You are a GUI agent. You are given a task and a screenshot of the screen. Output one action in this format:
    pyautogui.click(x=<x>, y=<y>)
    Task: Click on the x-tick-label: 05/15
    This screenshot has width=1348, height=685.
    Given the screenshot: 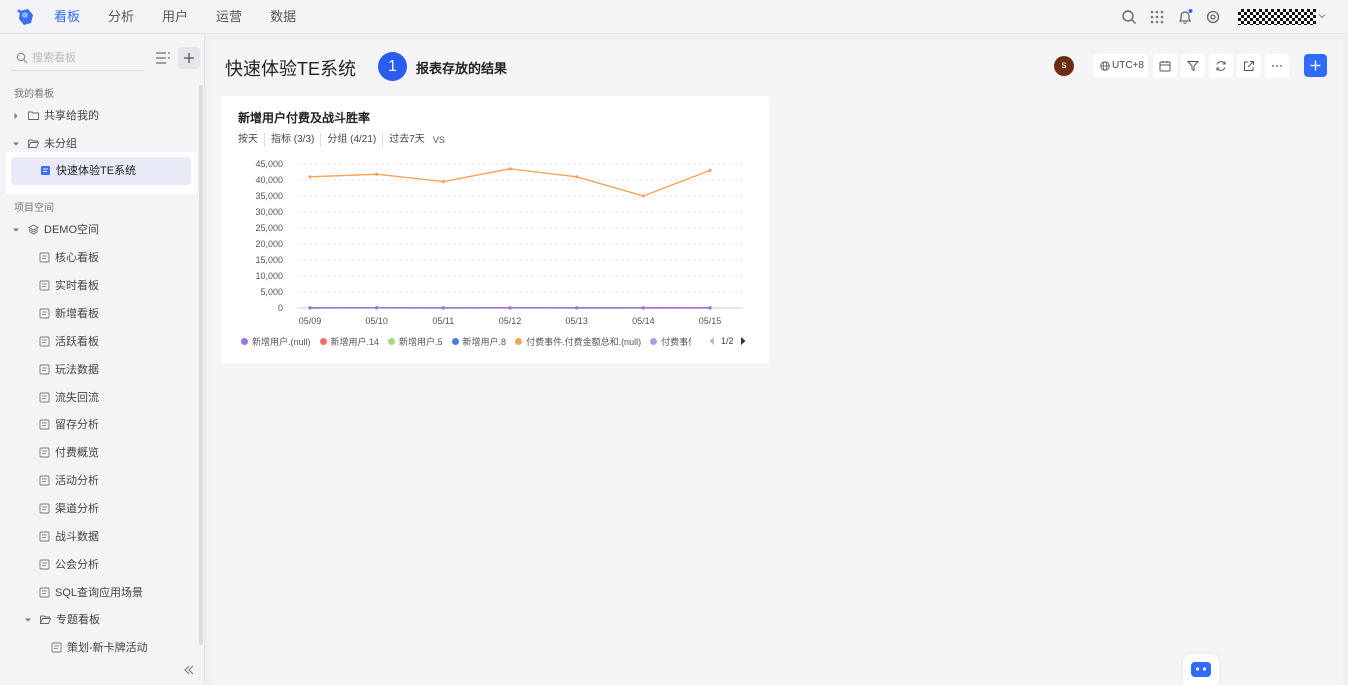 What is the action you would take?
    pyautogui.click(x=710, y=321)
    